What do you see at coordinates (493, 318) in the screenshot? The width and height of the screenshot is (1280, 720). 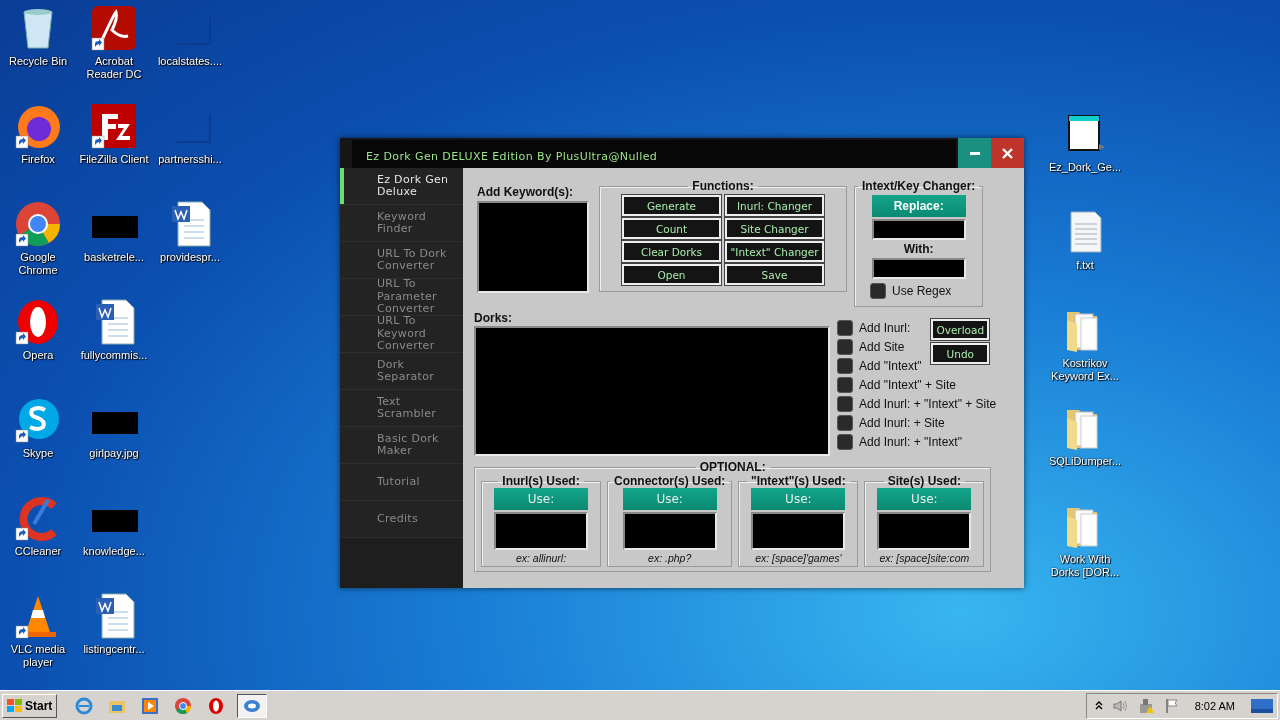 I see `dorks-label: Dorks:` at bounding box center [493, 318].